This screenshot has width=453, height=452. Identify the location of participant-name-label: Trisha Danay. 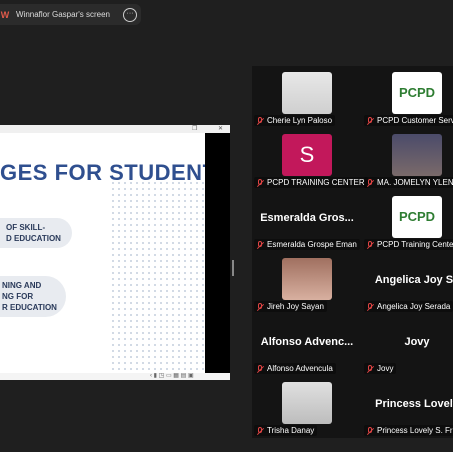
(286, 430).